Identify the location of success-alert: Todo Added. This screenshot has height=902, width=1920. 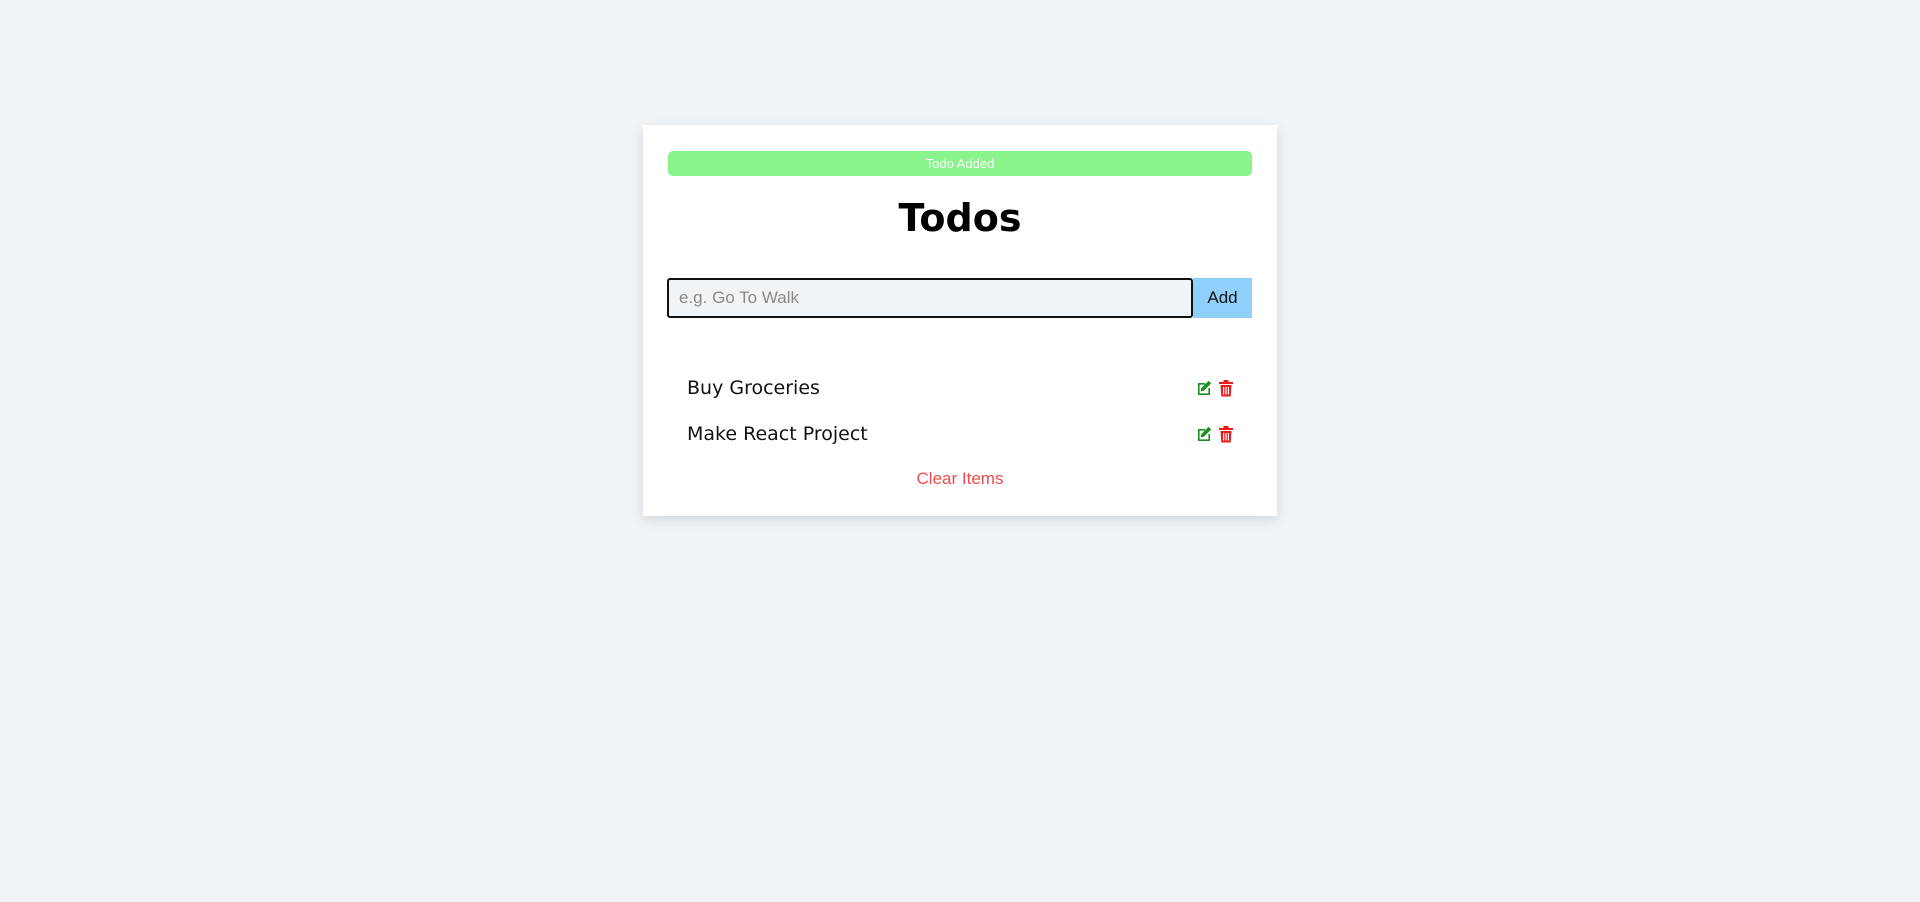
(960, 163).